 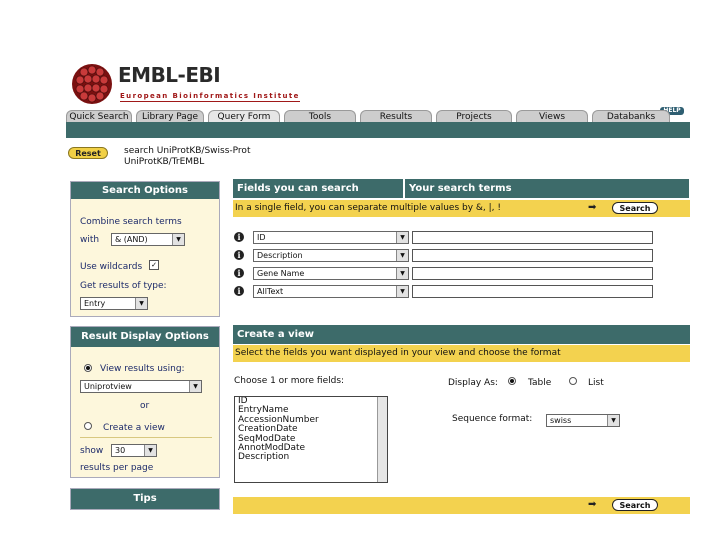 What do you see at coordinates (461, 334) in the screenshot?
I see `create-view-header: Create a view` at bounding box center [461, 334].